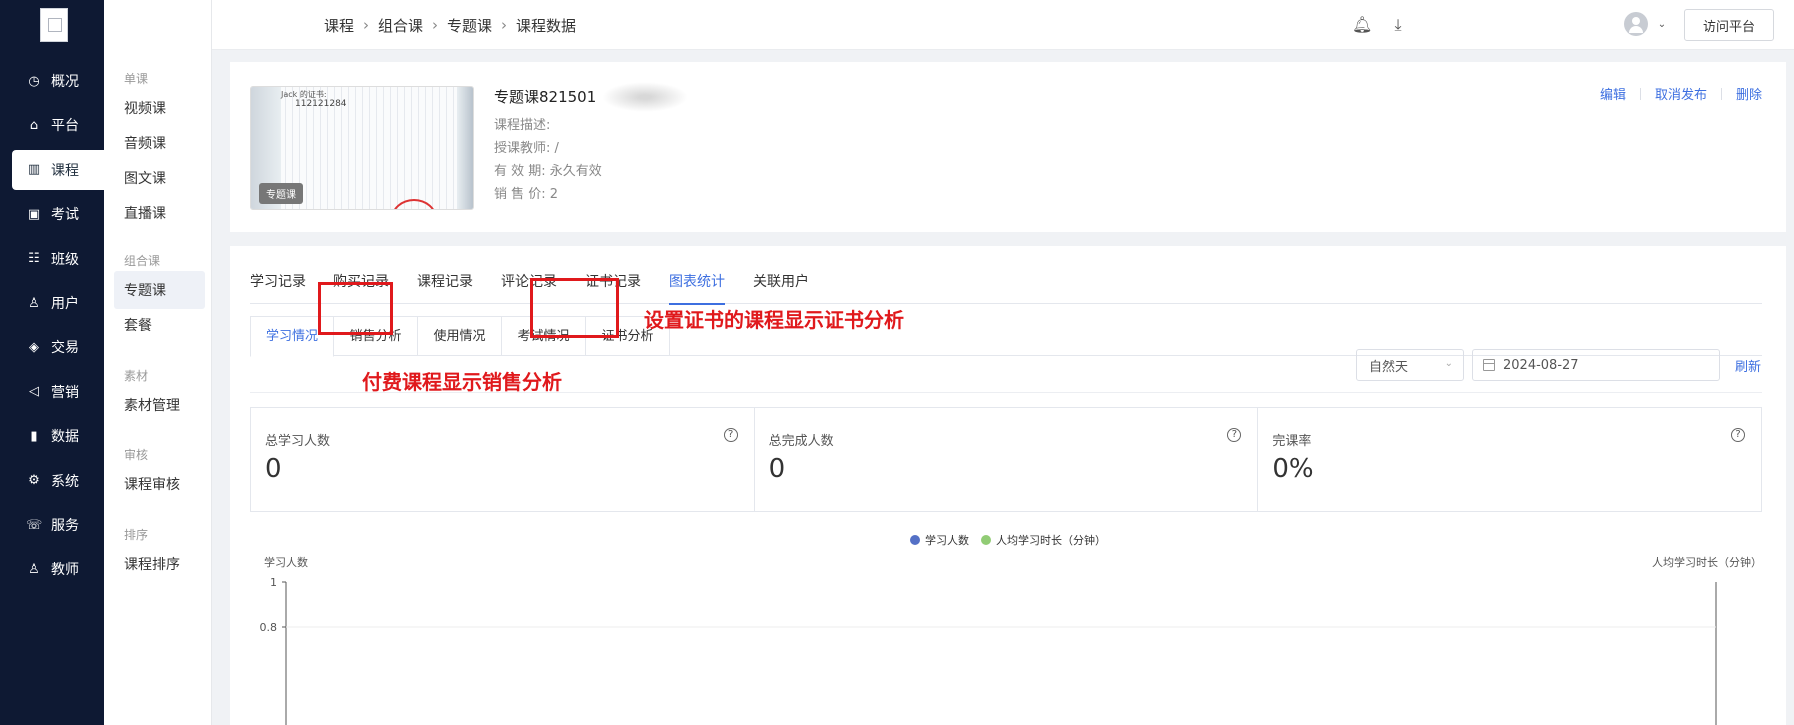  I want to click on annotation-cert: 设置证书的课程显示证书分析, so click(774, 320).